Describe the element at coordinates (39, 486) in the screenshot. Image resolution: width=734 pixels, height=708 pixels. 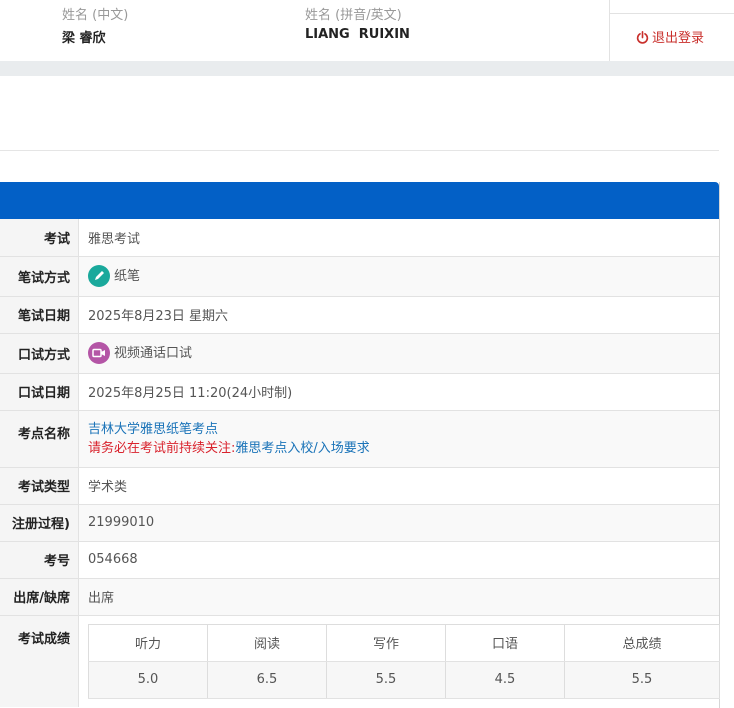
I see `exam-type-label: 考试类型` at that location.